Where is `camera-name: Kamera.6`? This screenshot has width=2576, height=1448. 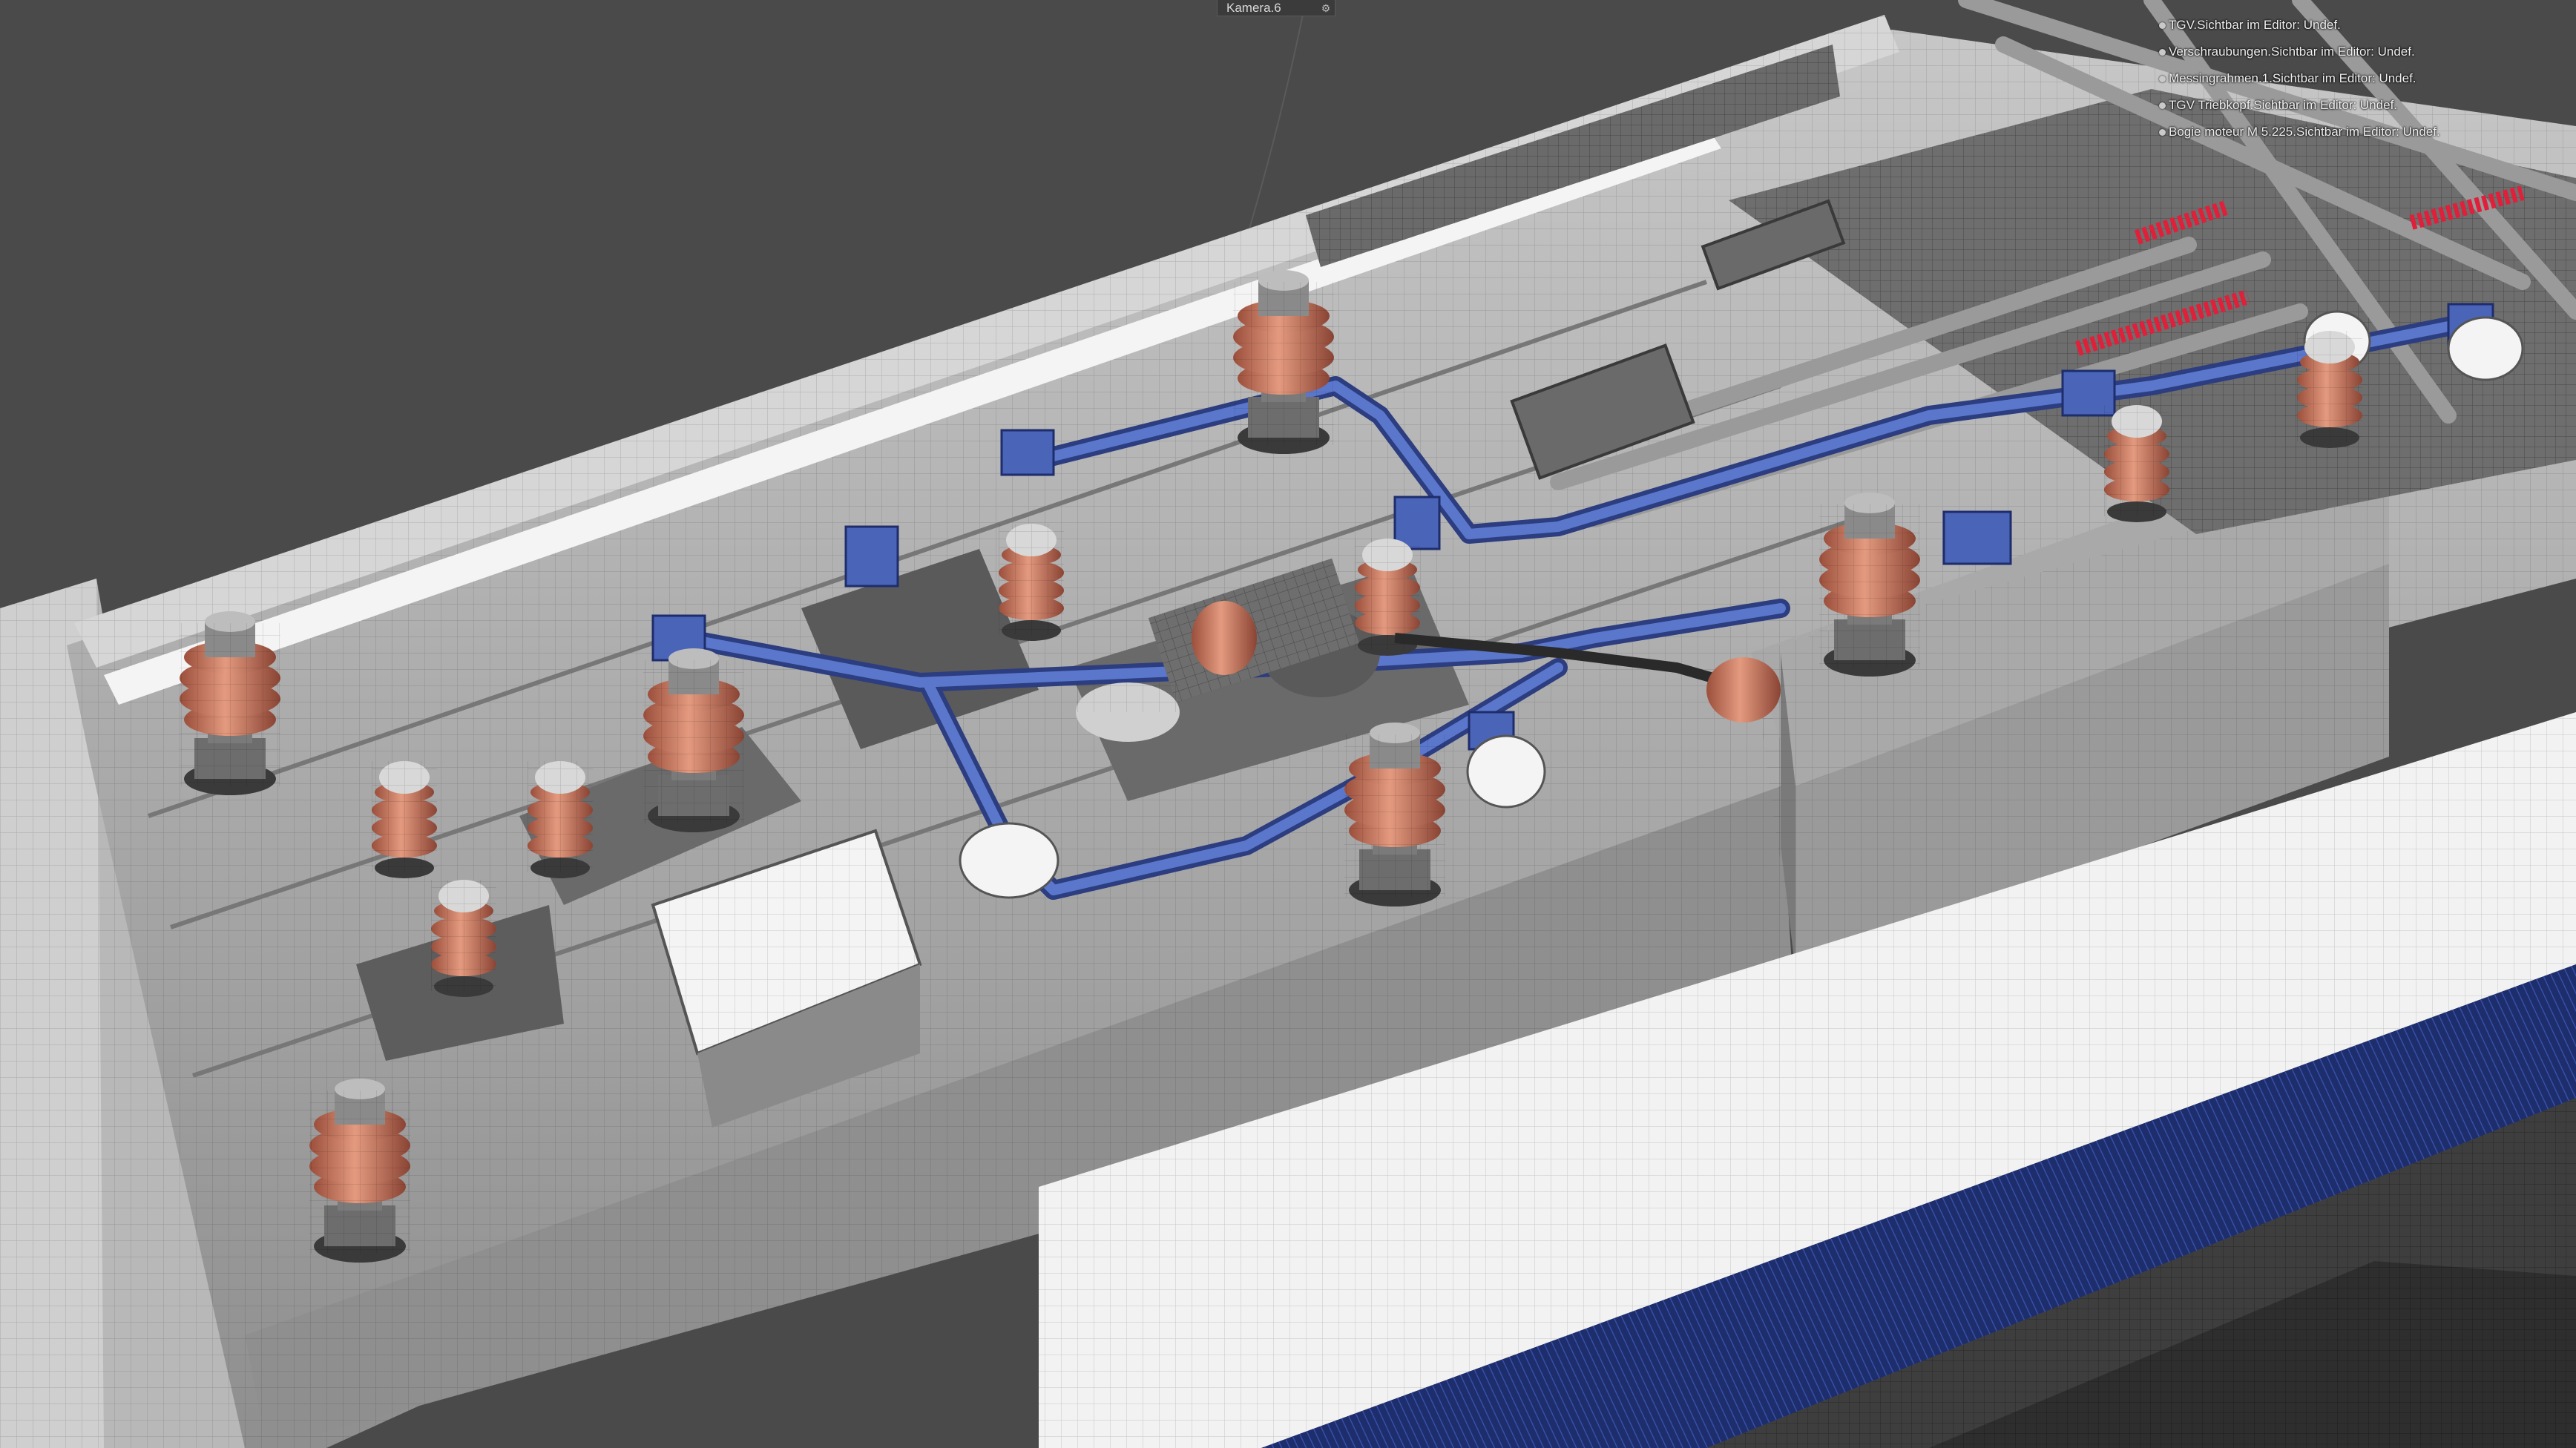 camera-name: Kamera.6 is located at coordinates (1253, 8).